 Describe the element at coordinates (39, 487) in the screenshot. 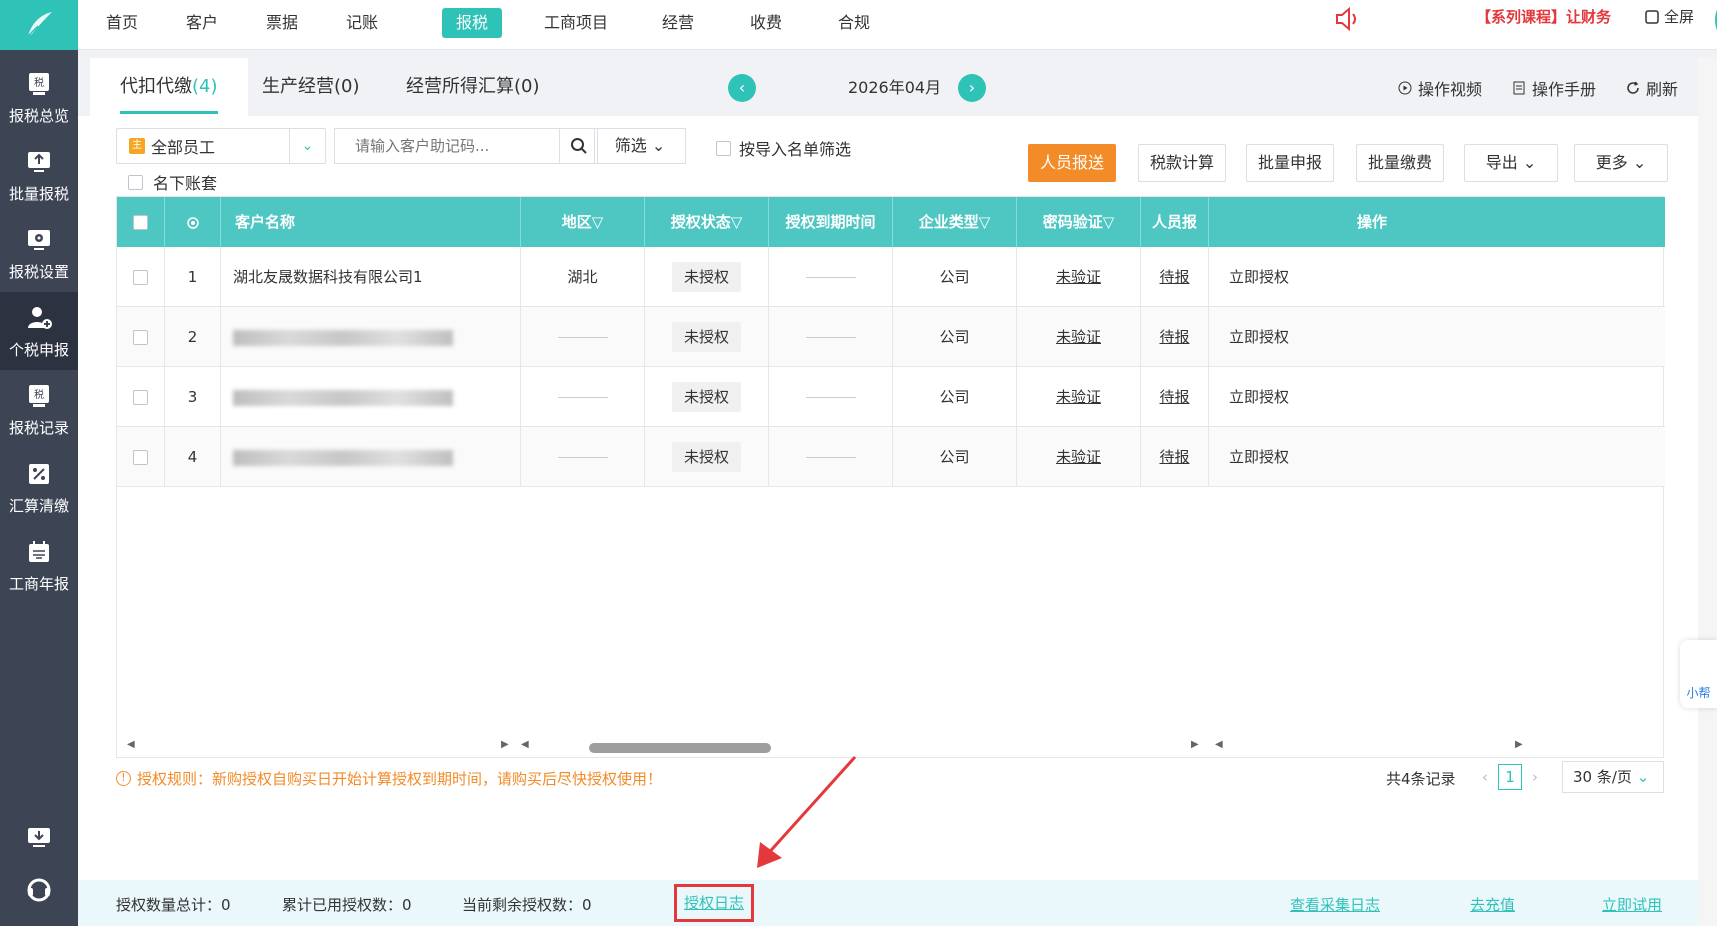

I see `sidebar-item-annual-settlement: 汇算清缴` at that location.